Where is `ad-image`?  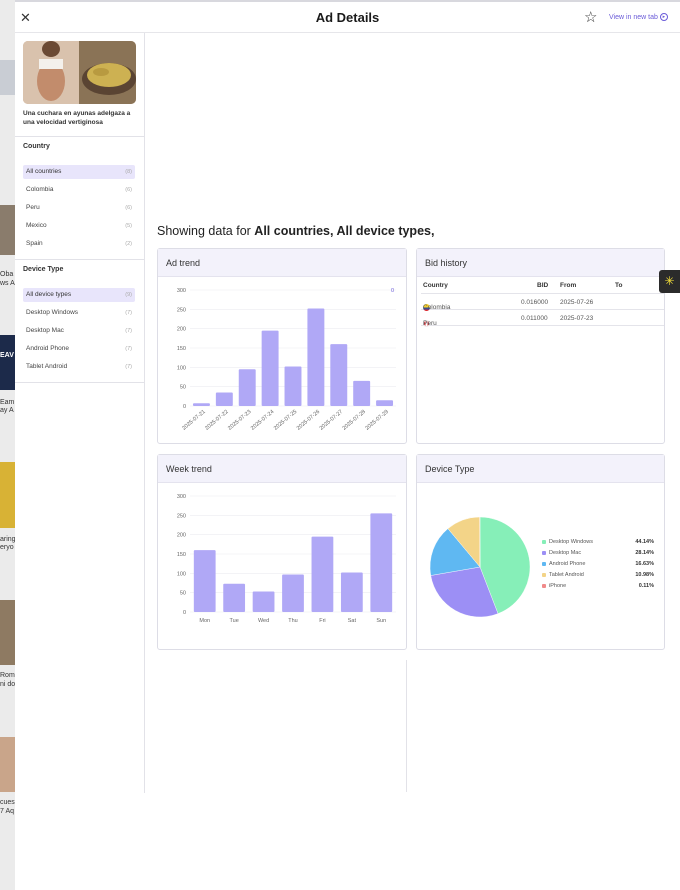
ad-image is located at coordinates (79, 72).